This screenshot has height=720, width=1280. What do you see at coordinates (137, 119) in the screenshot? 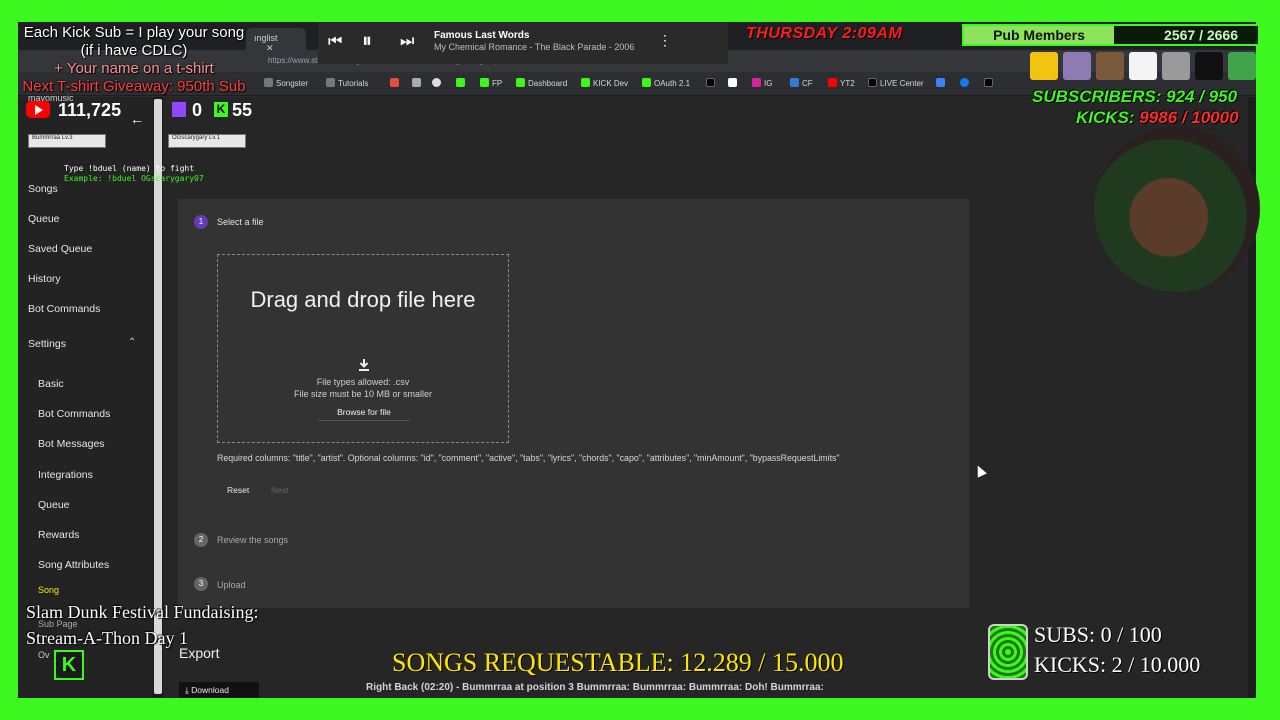
I see `back-arrow-icon: ←` at bounding box center [137, 119].